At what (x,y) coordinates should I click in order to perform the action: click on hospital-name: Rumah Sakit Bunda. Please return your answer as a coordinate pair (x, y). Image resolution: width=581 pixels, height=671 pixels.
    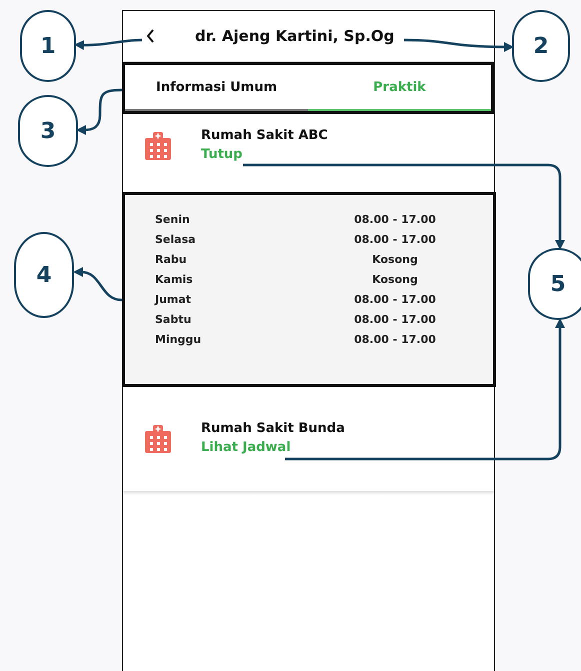
    Looking at the image, I should click on (273, 428).